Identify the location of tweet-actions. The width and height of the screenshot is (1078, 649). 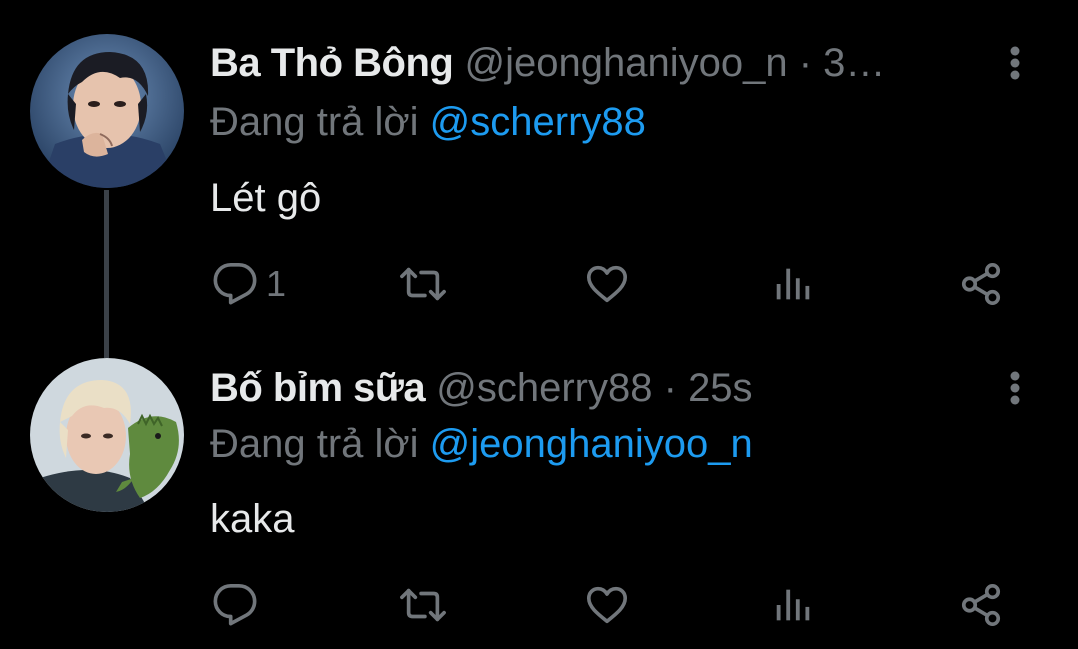
(610, 605).